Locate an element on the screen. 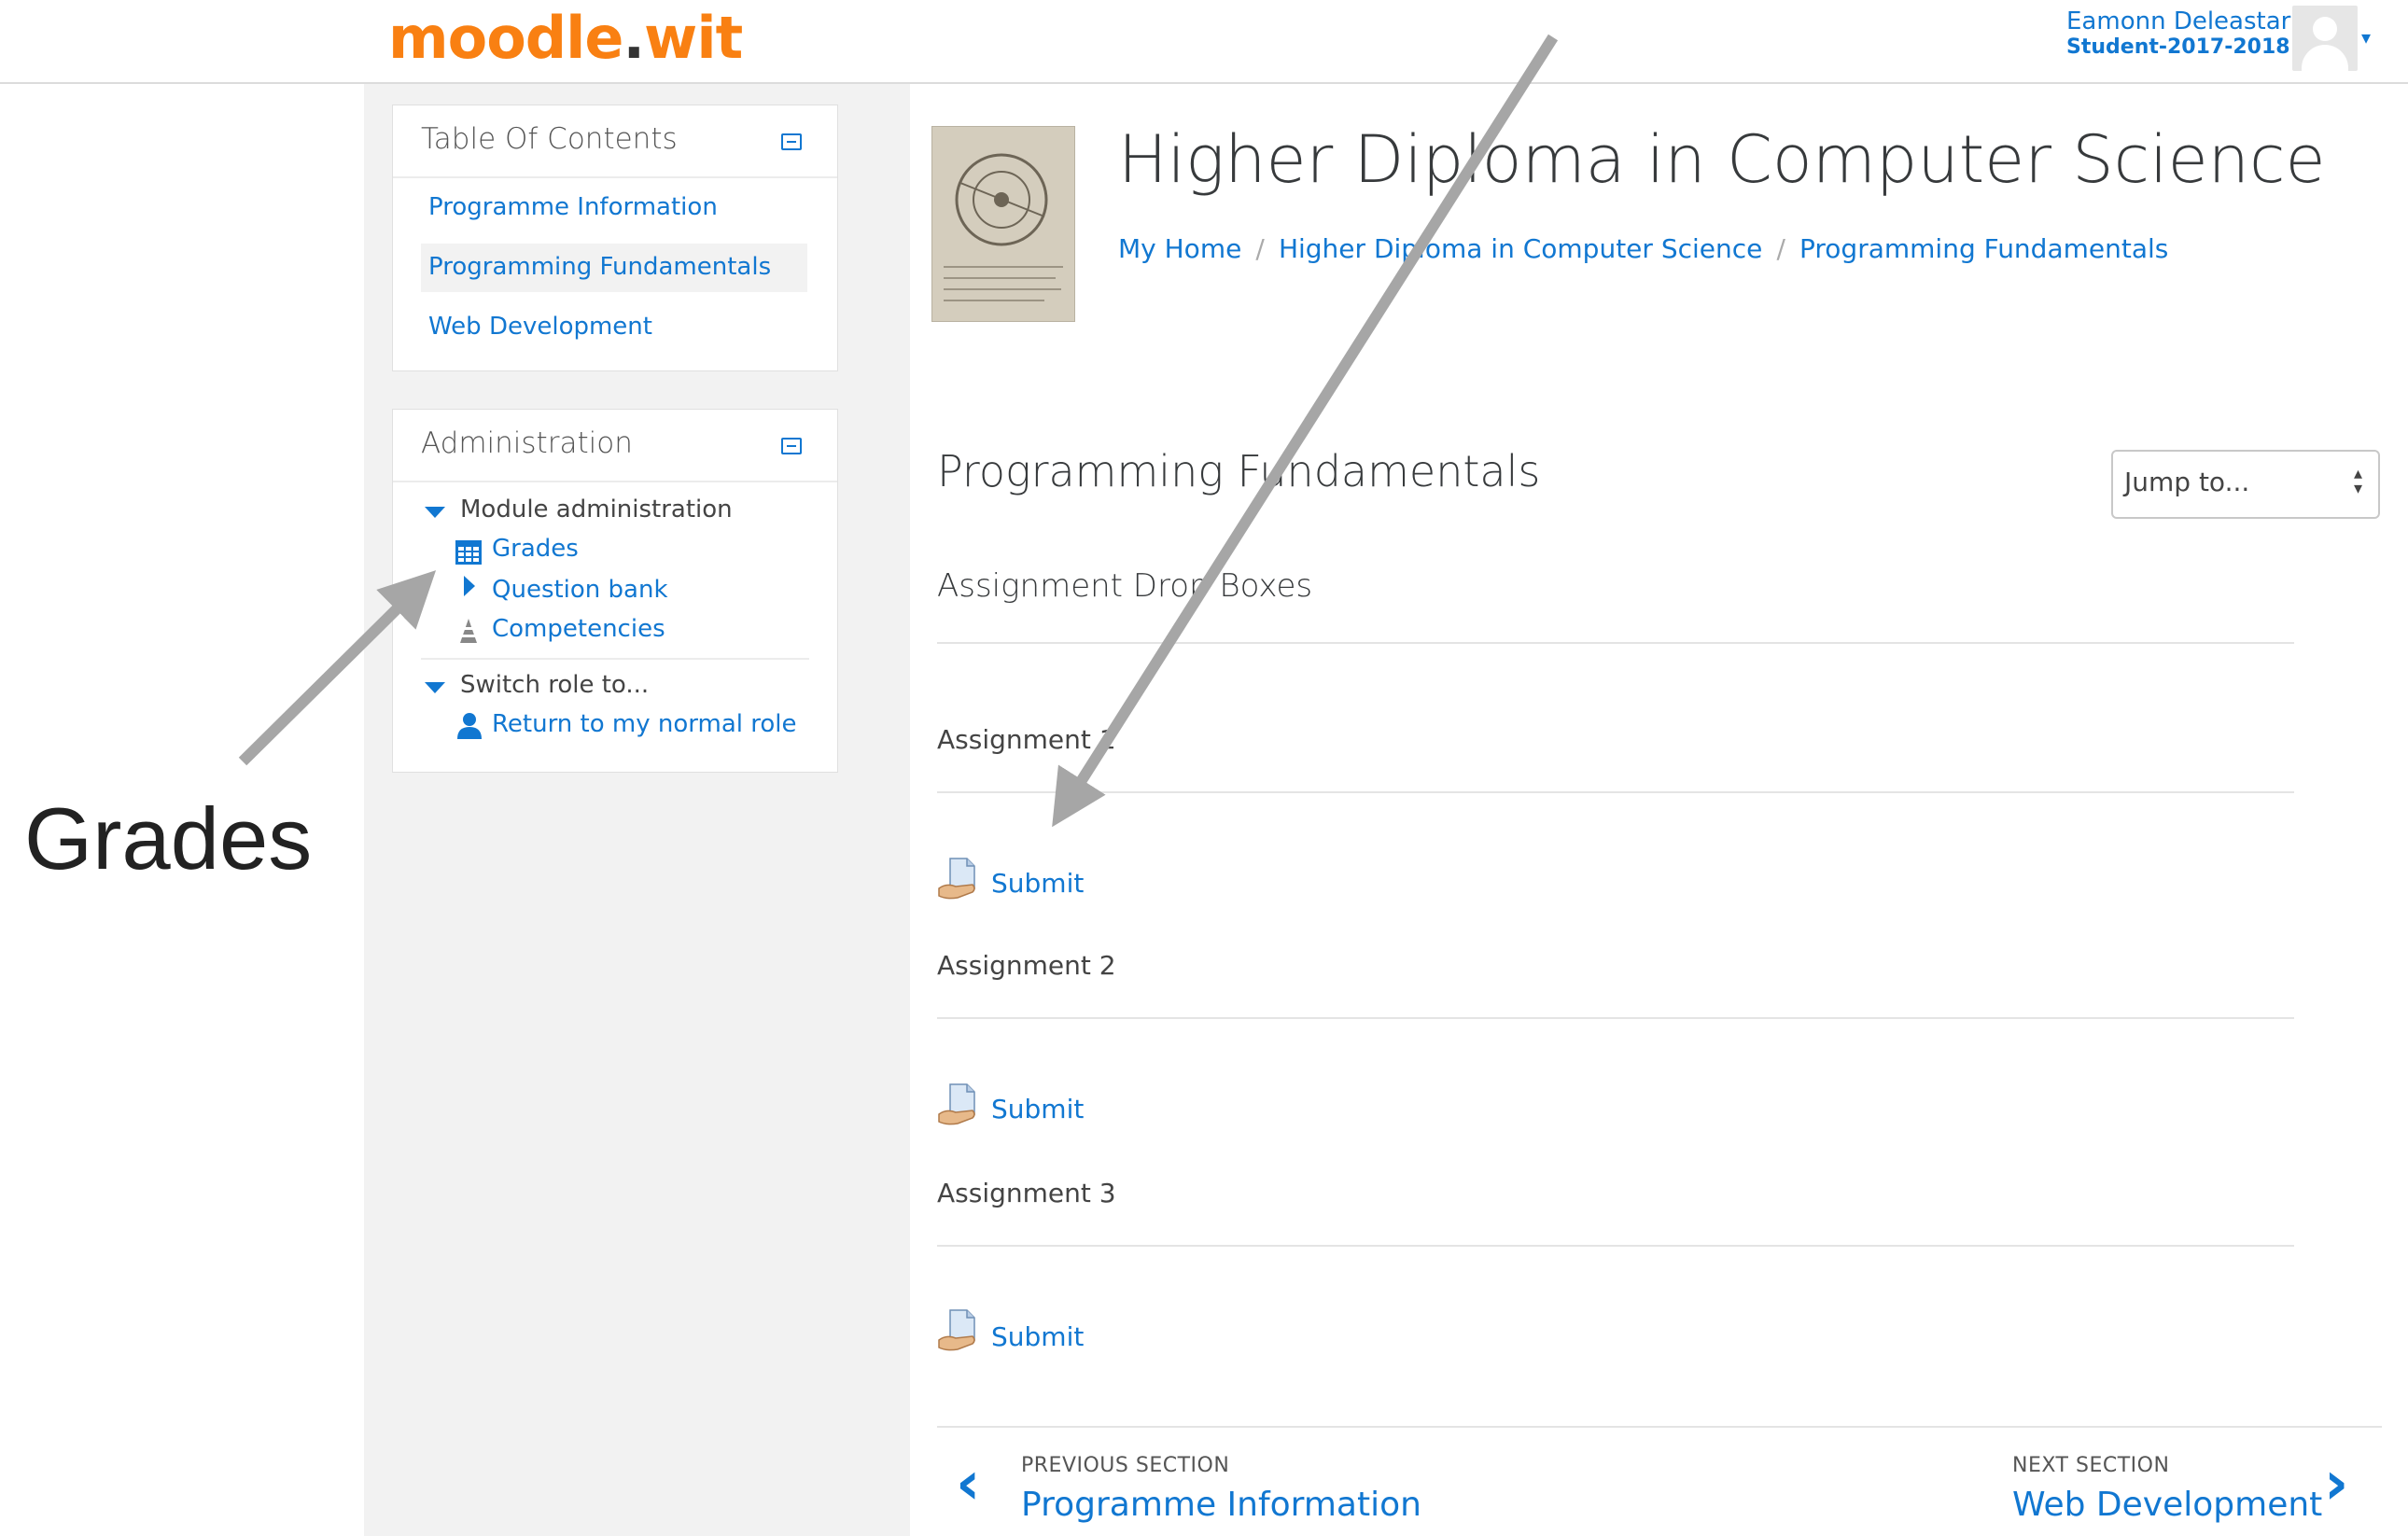 Image resolution: width=2408 pixels, height=1536 pixels. course-image is located at coordinates (1003, 224).